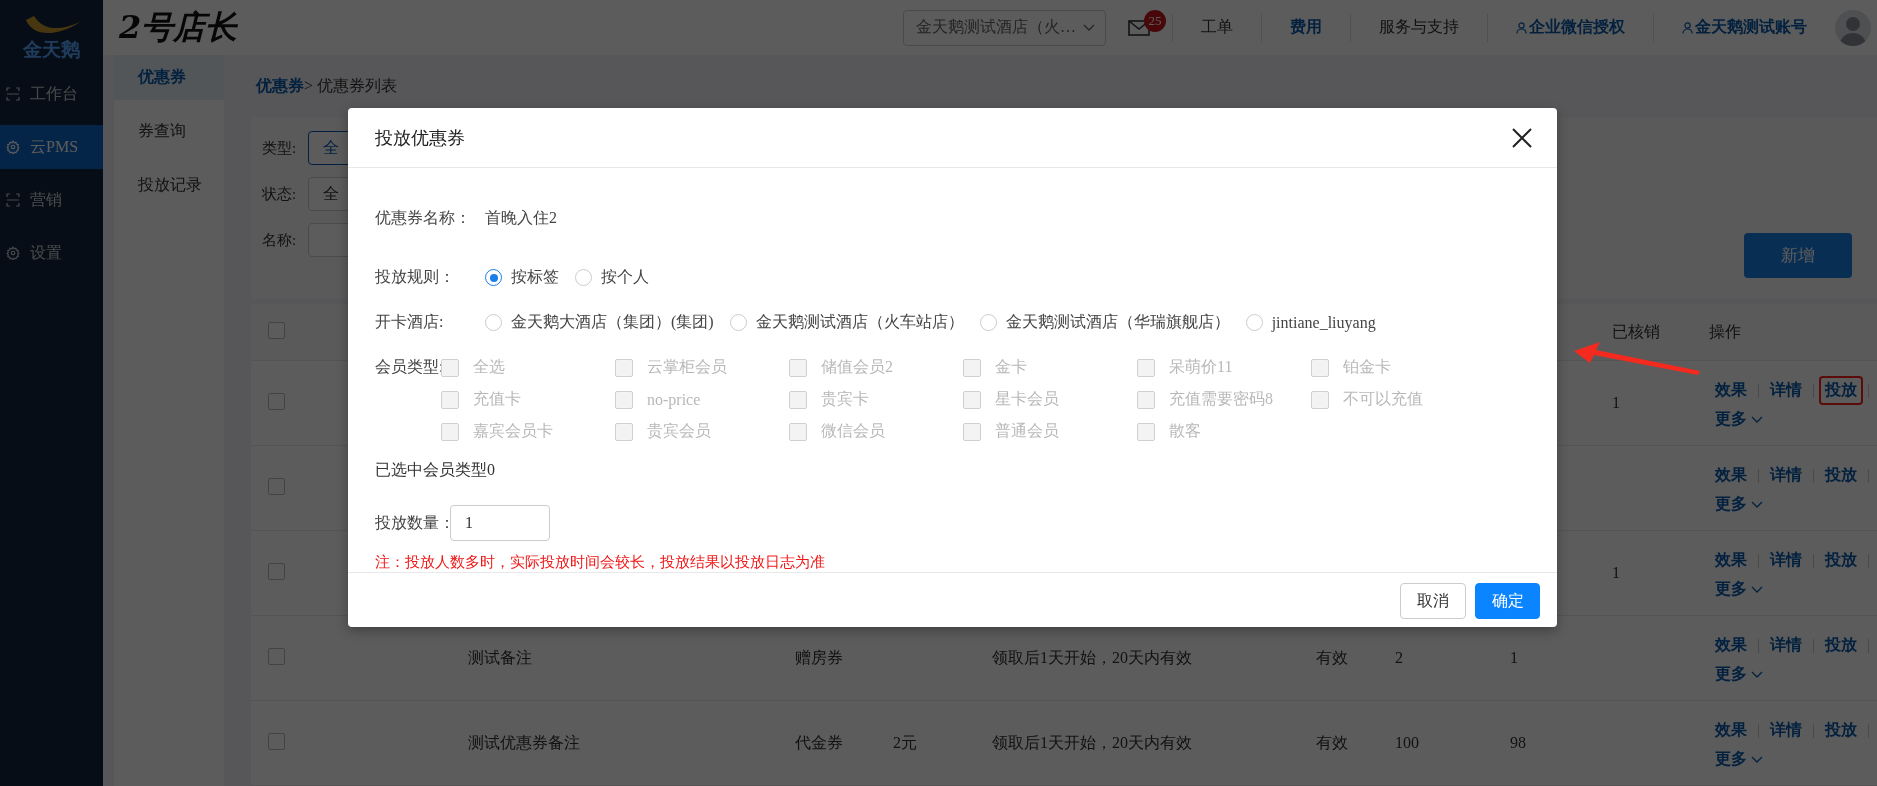 Image resolution: width=1877 pixels, height=786 pixels. Describe the element at coordinates (1636, 331) in the screenshot. I see `column-header: 已核销` at that location.